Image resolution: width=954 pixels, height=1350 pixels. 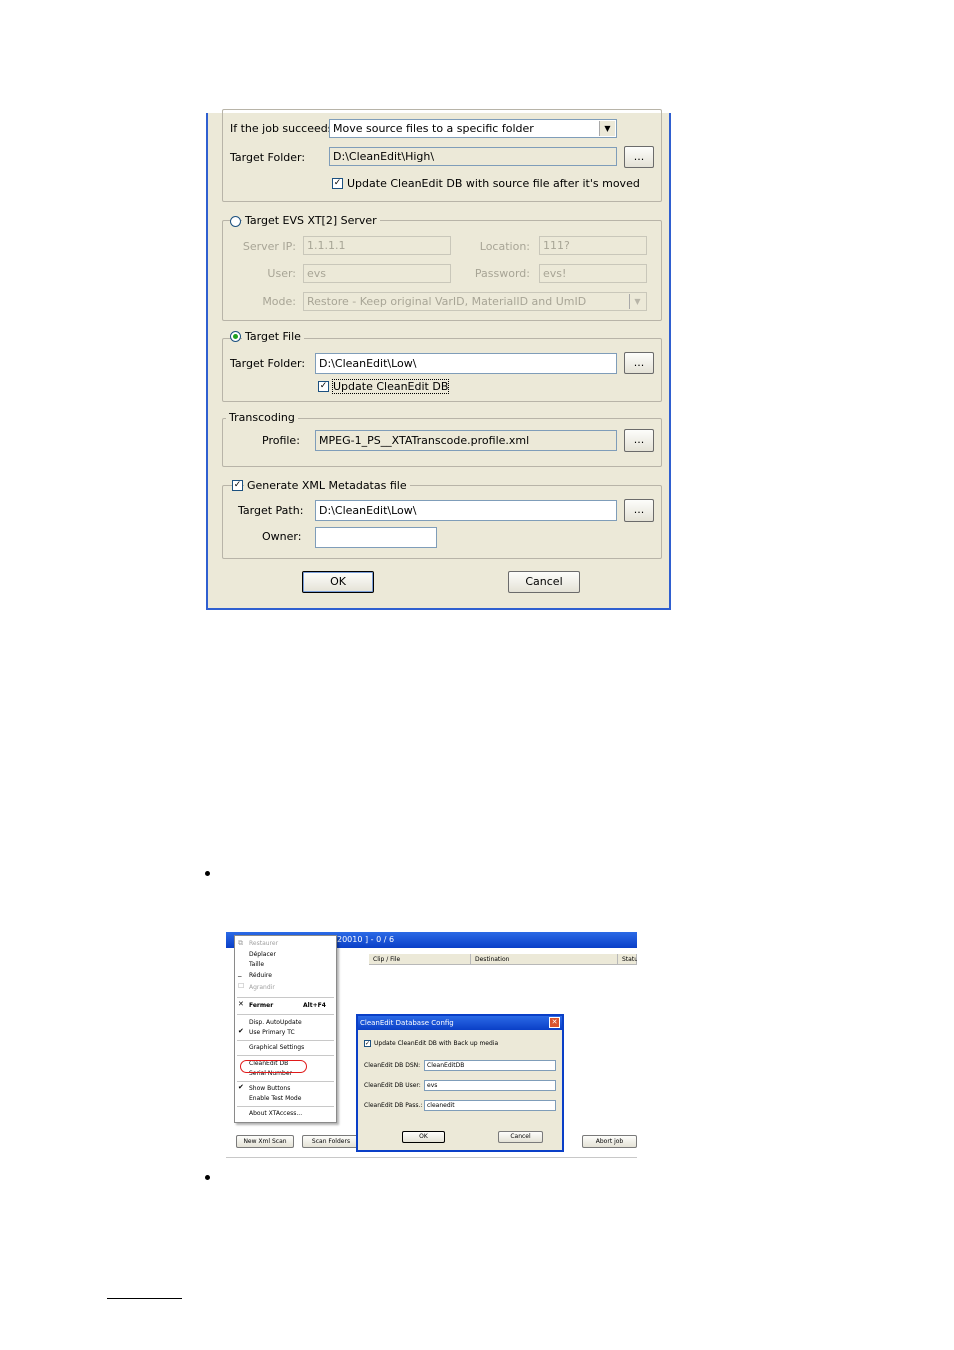 I want to click on minimize-icon: _, so click(x=240, y=973).